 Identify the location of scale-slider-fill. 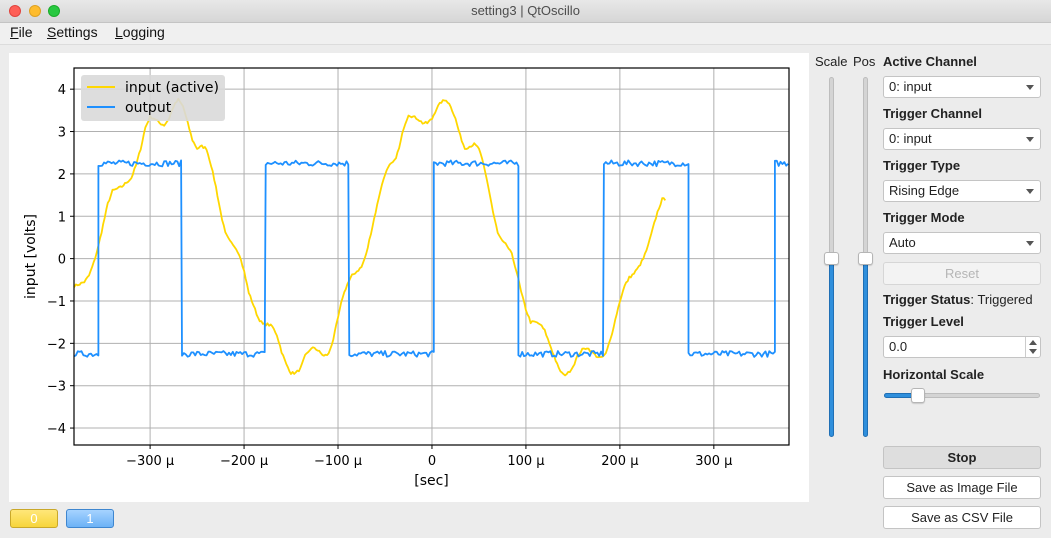
(831, 347).